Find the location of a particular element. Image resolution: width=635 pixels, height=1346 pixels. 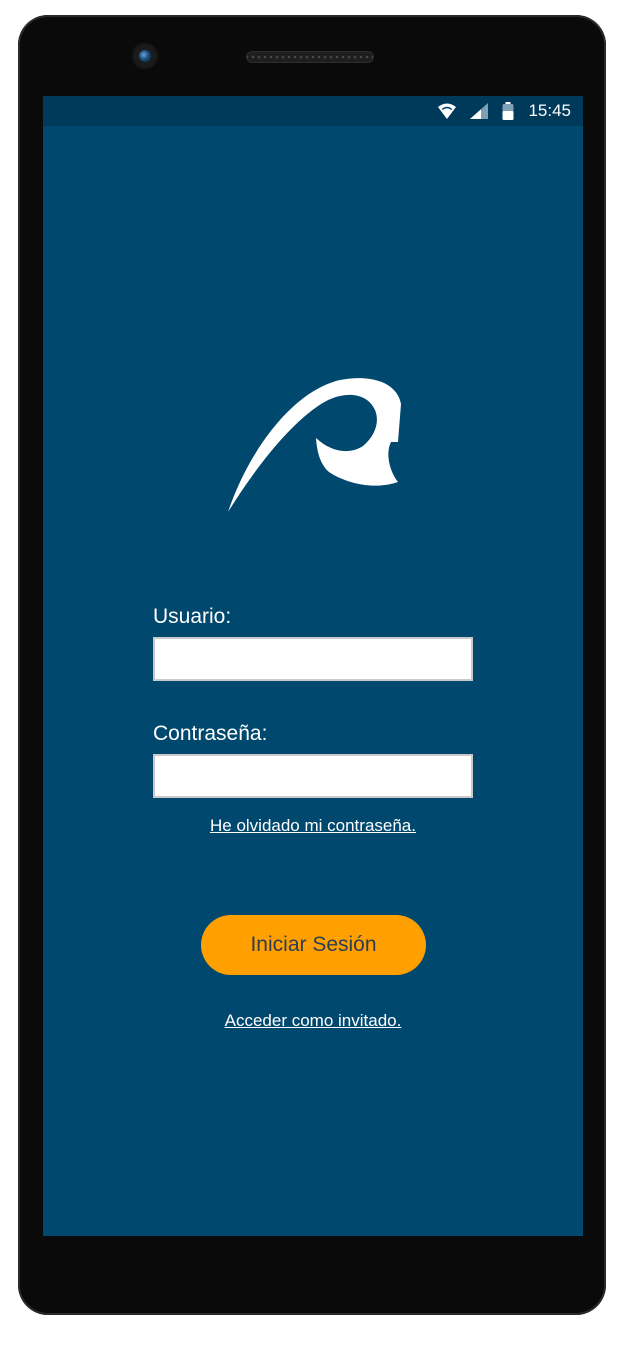

login-button: Iniciar Sesión is located at coordinates (313, 945).